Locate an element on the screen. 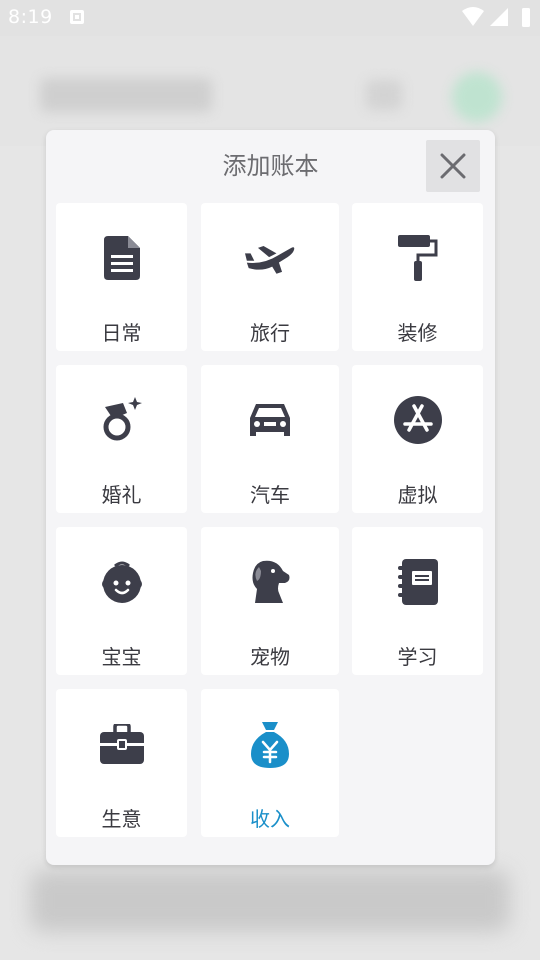  ledger-item-label: 婚礼 is located at coordinates (121, 495).